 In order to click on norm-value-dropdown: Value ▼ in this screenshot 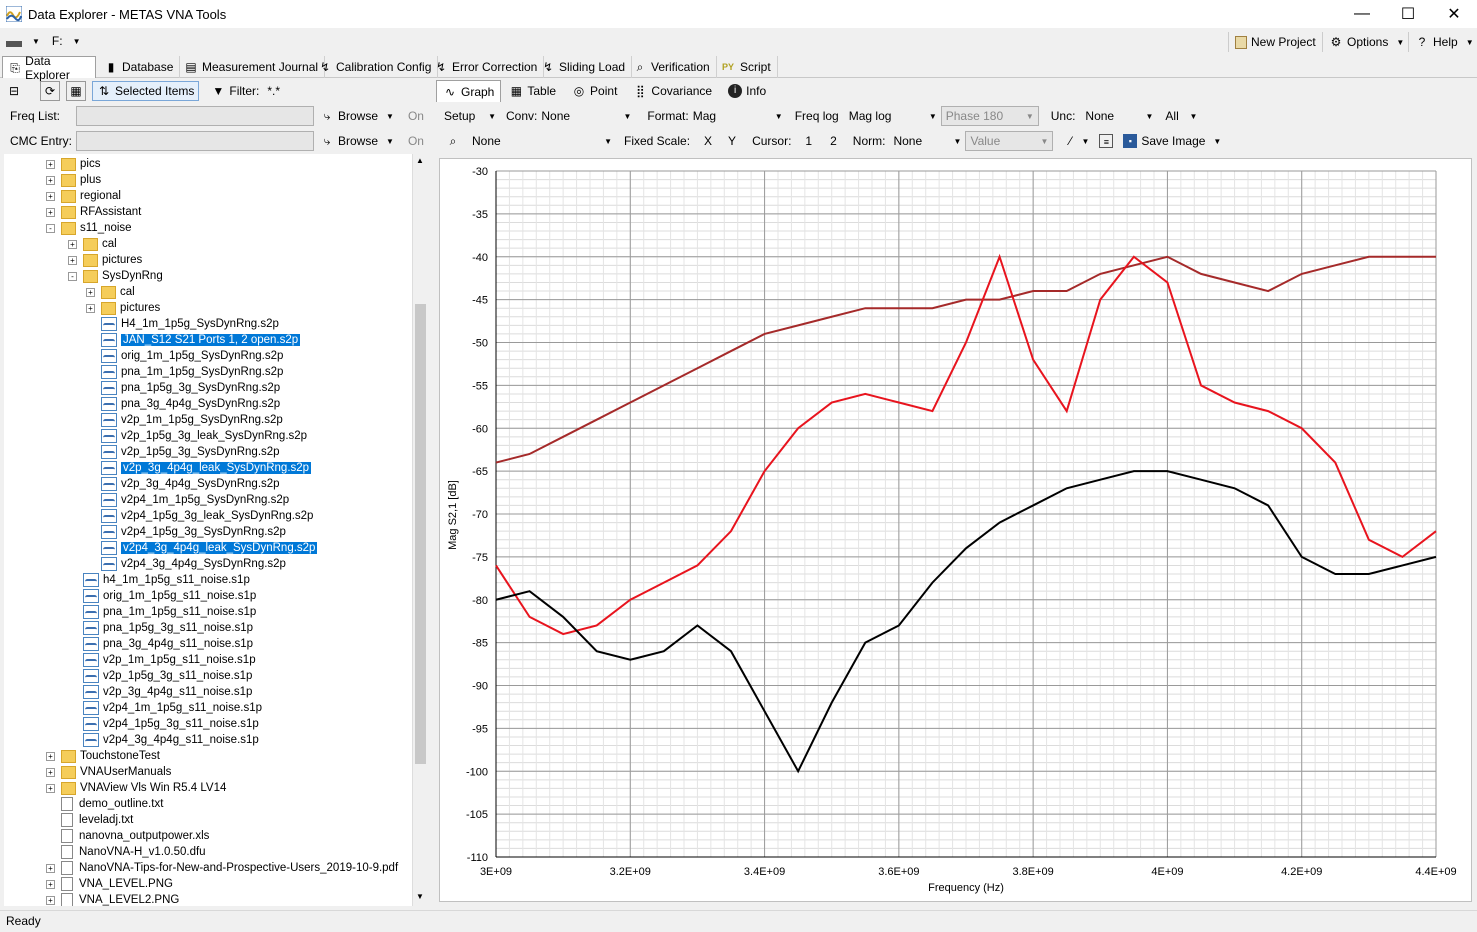, I will do `click(1009, 141)`.